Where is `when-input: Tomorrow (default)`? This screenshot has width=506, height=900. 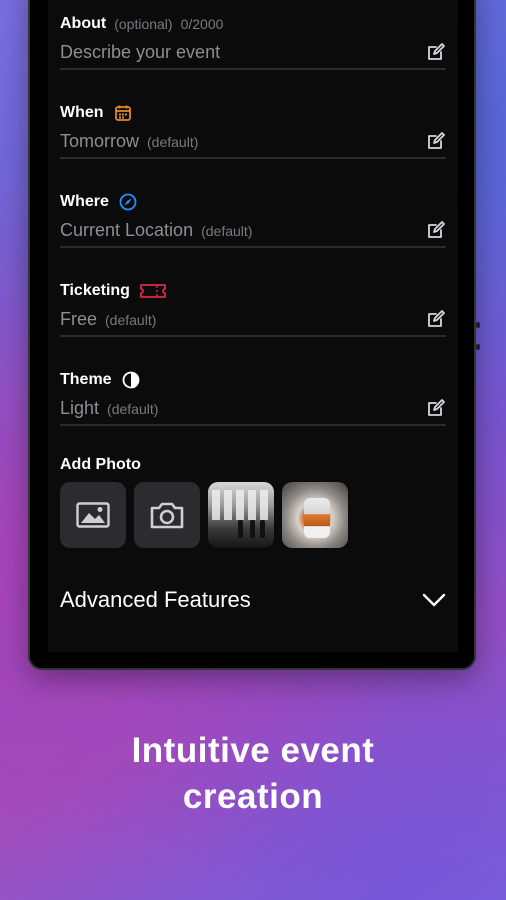
when-input: Tomorrow (default) is located at coordinates (129, 141).